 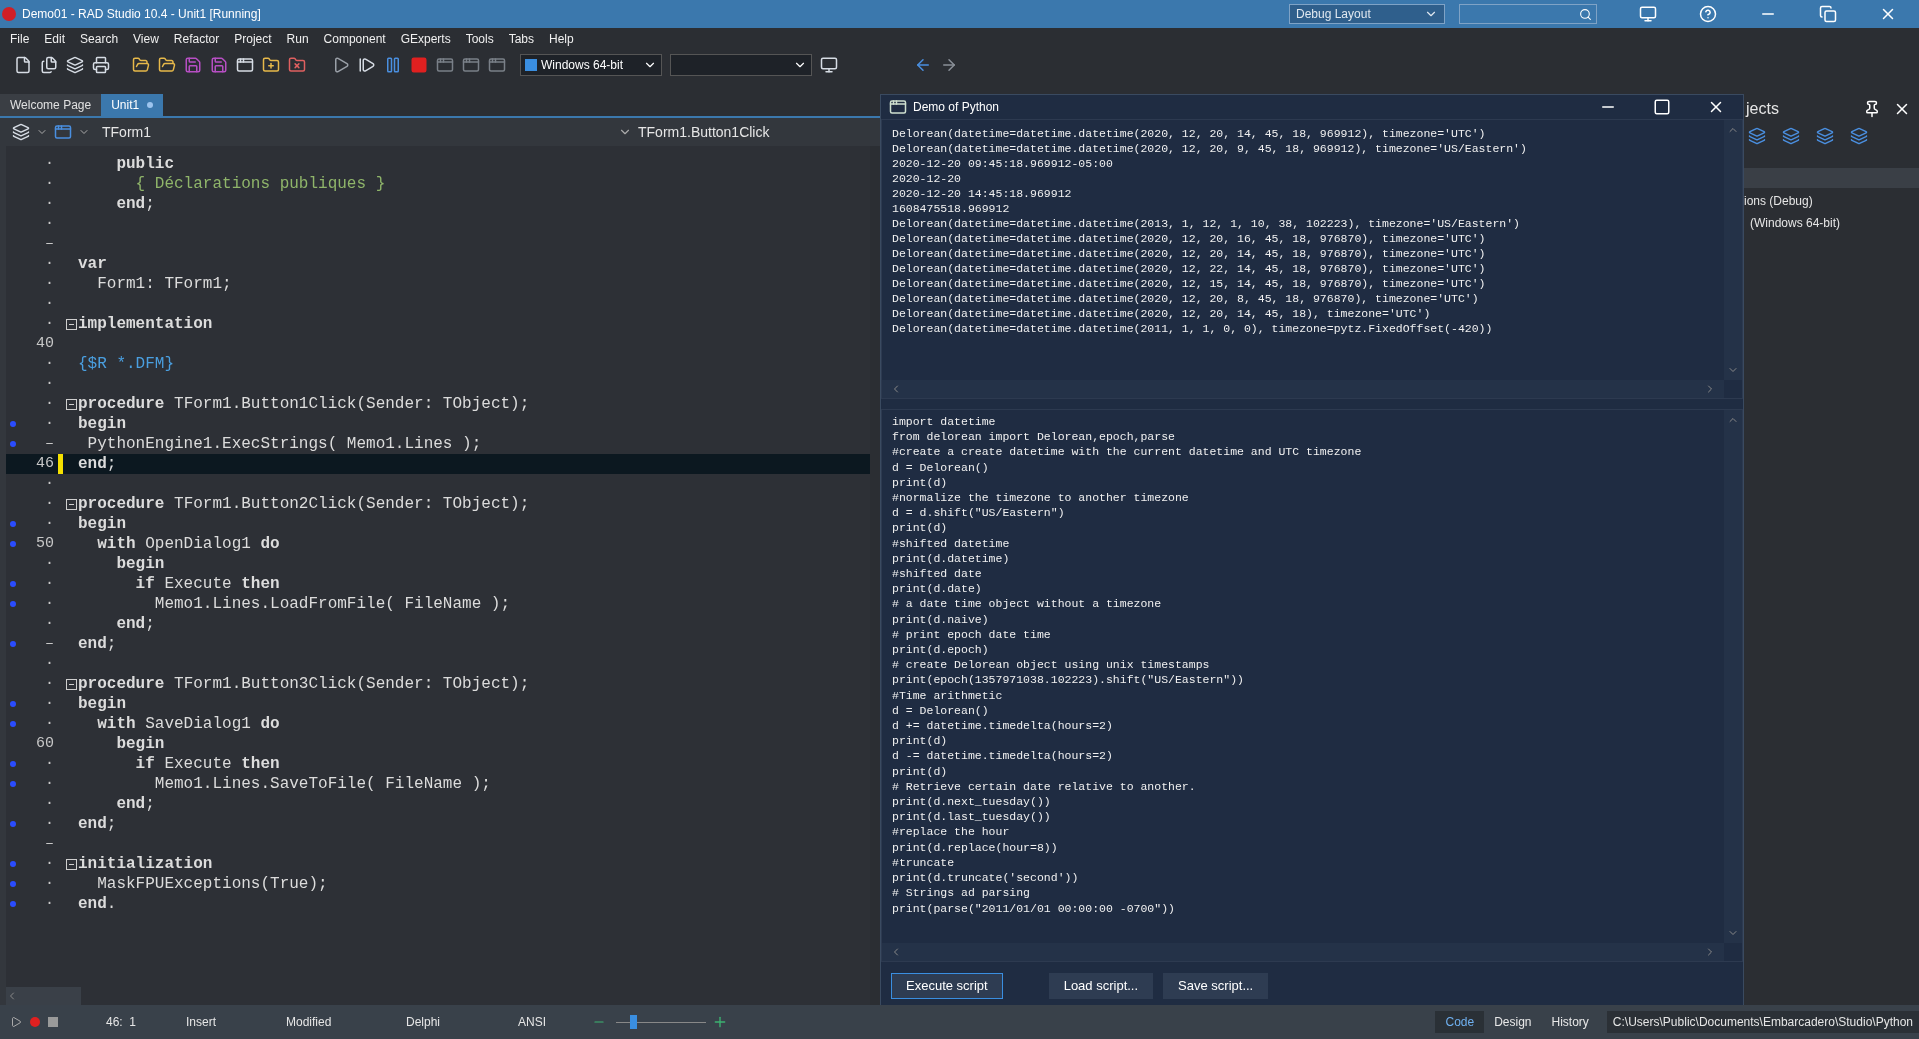 What do you see at coordinates (1831, 201) in the screenshot?
I see `tree-item: ions (Debug)` at bounding box center [1831, 201].